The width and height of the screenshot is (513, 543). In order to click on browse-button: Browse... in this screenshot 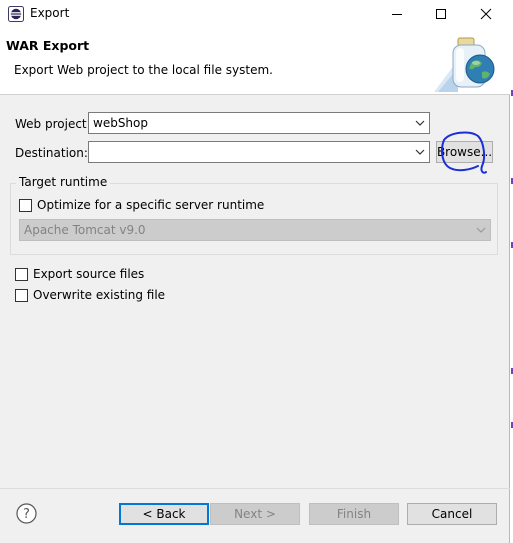, I will do `click(464, 152)`.